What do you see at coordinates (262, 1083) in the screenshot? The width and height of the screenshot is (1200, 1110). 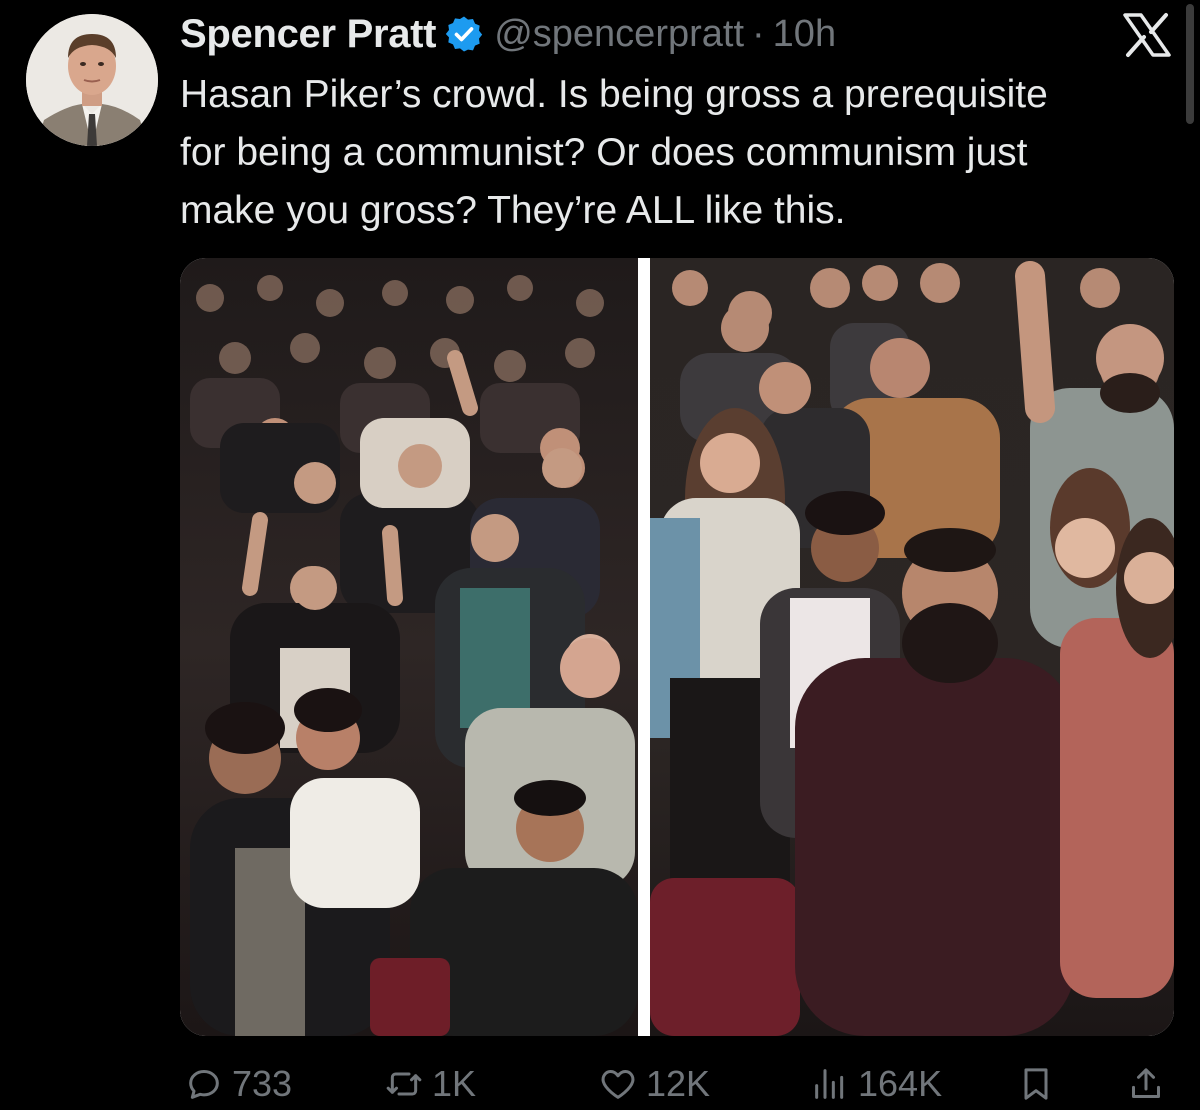 I see `reply-count: 733` at bounding box center [262, 1083].